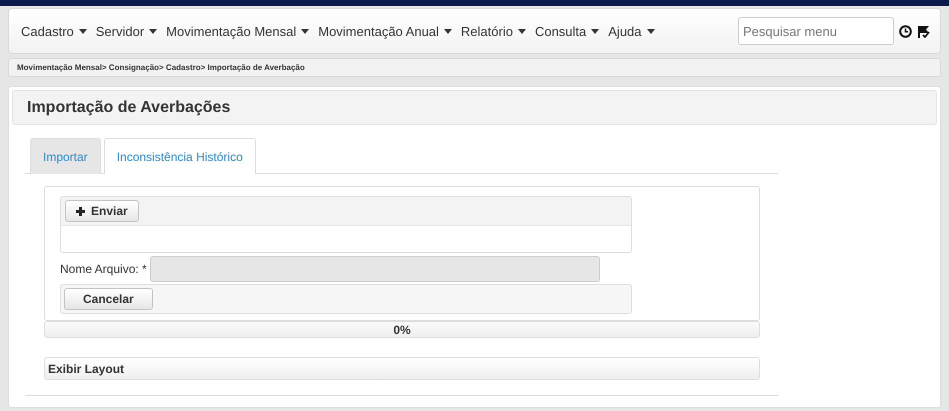 The height and width of the screenshot is (411, 949). Describe the element at coordinates (631, 31) in the screenshot. I see `menu-item: Ajuda` at that location.